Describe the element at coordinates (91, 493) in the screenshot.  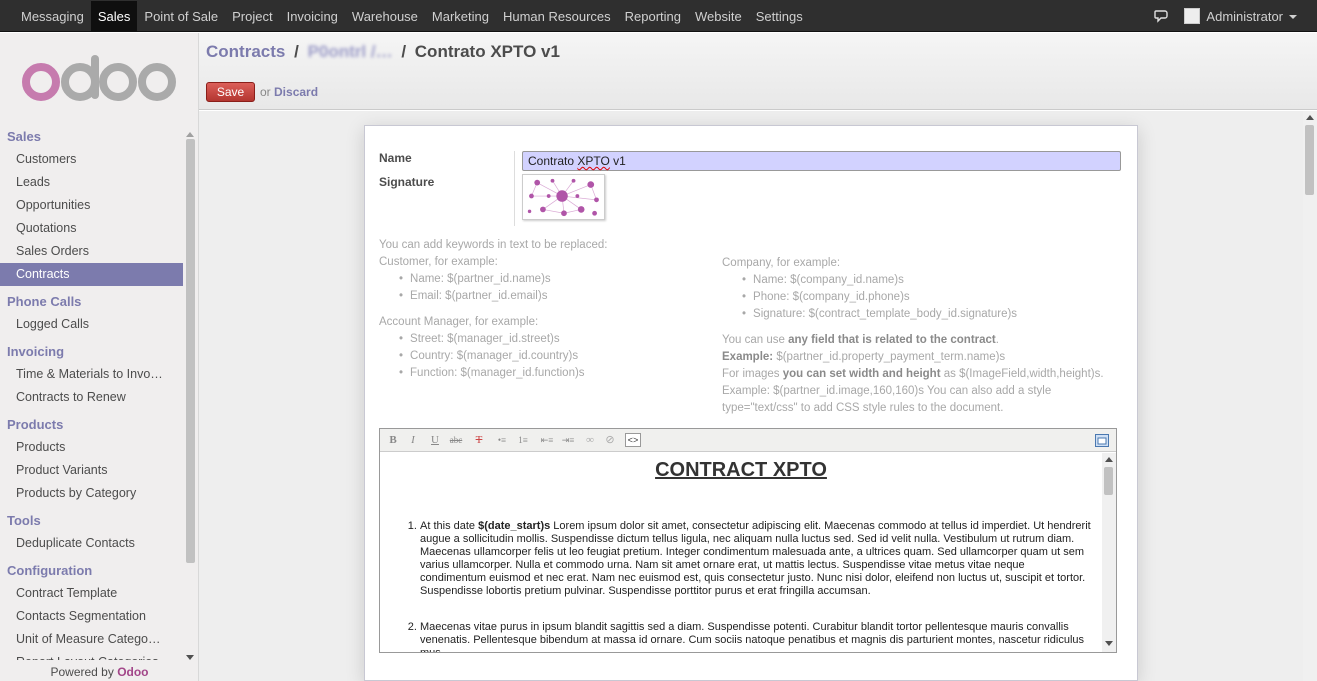
I see `sidebar-item-products-by-category: Products by Category` at that location.